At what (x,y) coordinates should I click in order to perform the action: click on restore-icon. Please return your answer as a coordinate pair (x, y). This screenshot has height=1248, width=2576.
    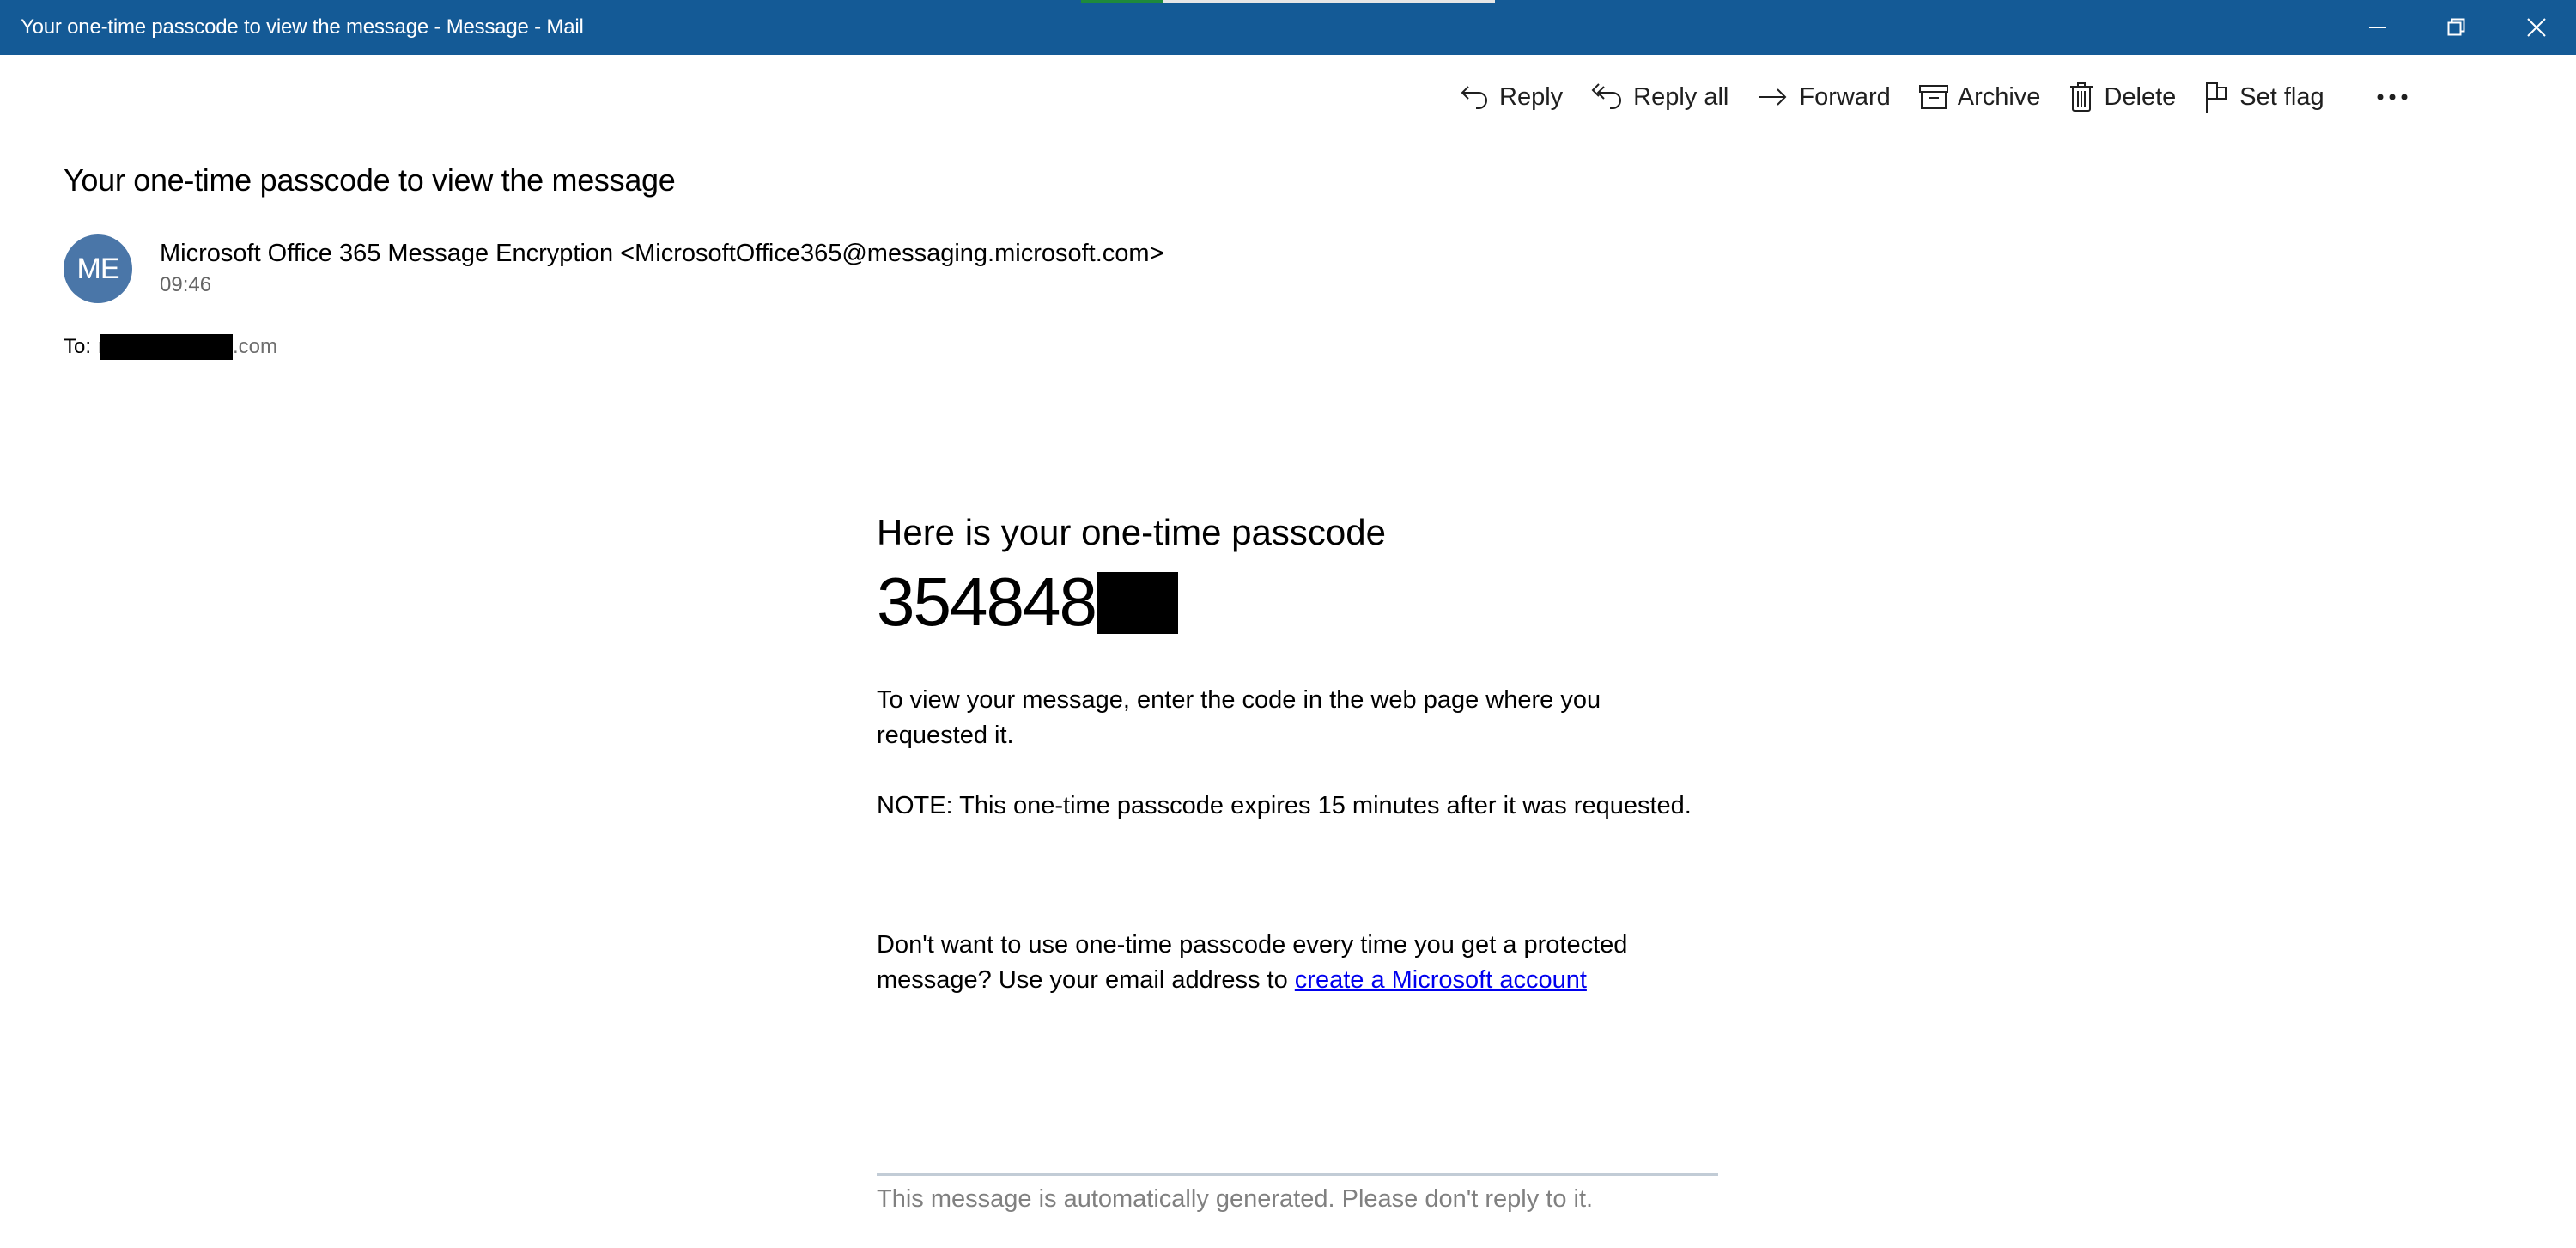
    Looking at the image, I should click on (2456, 27).